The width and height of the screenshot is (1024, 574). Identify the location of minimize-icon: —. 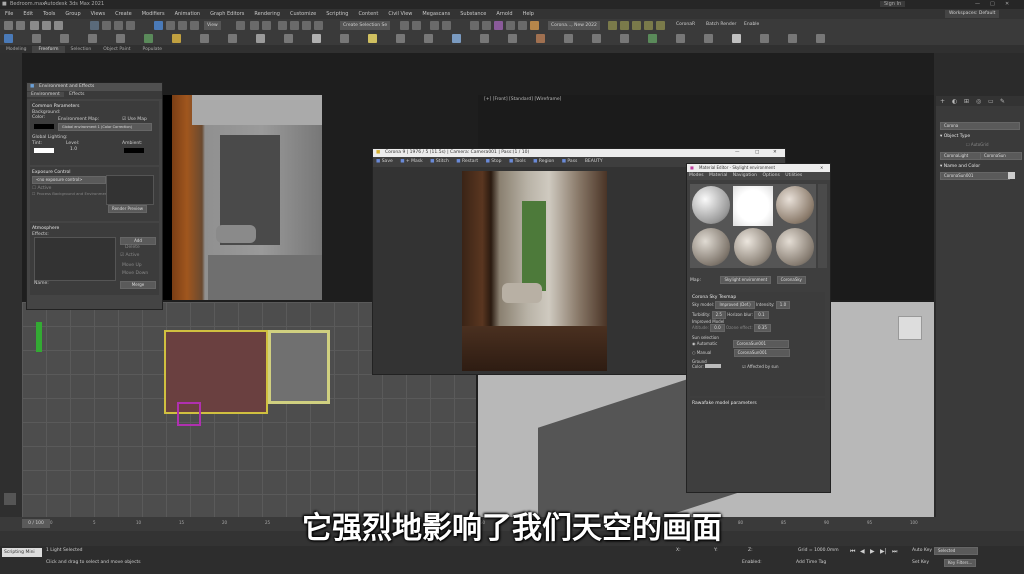
(977, 4).